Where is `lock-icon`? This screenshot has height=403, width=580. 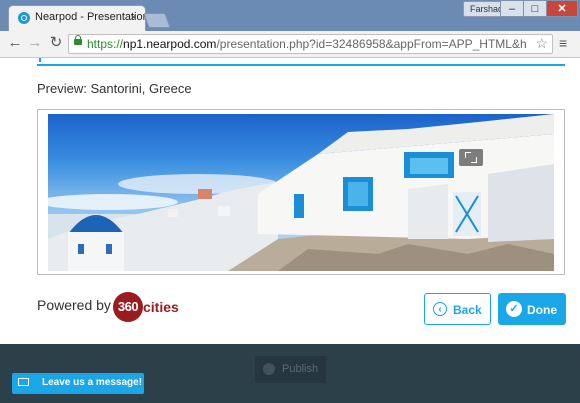 lock-icon is located at coordinates (78, 40).